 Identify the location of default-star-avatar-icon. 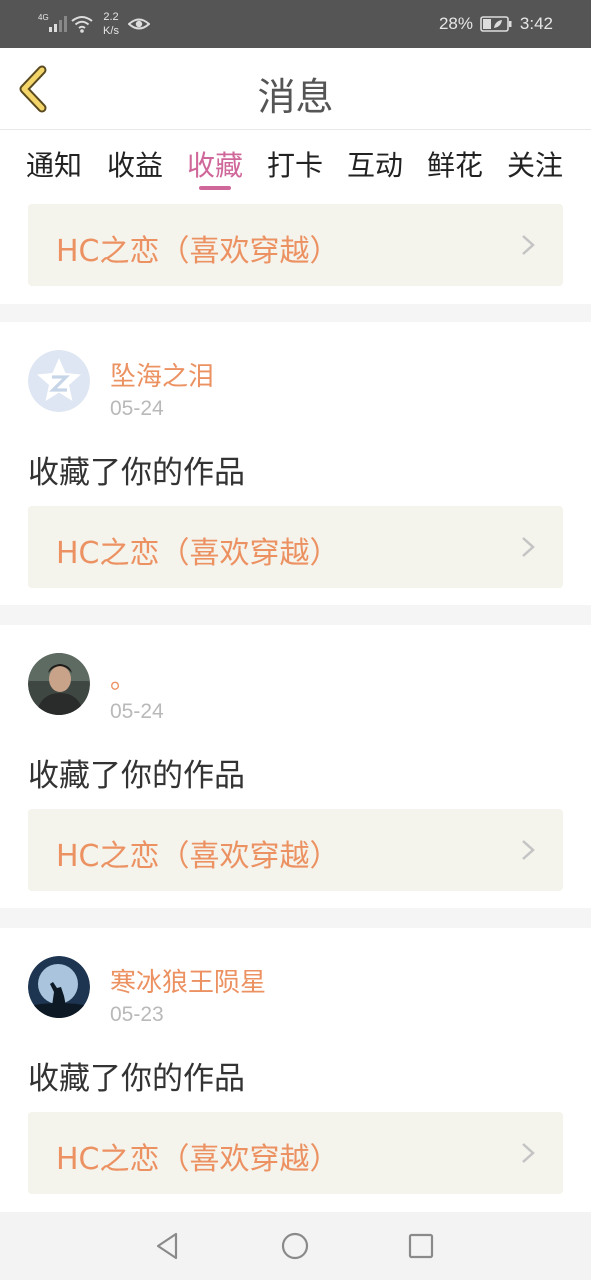
(59, 381).